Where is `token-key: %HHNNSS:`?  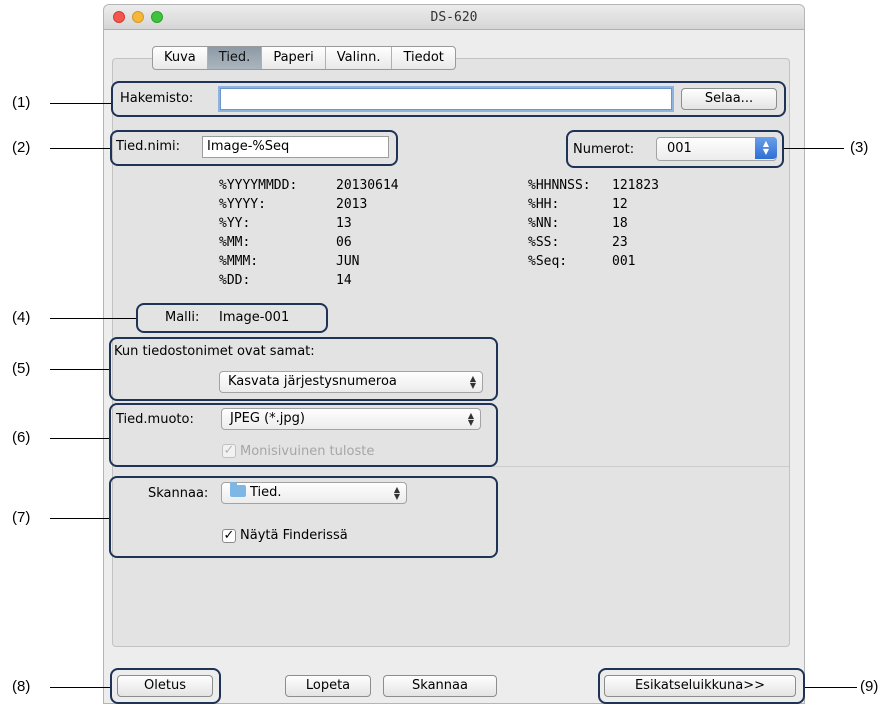 token-key: %HHNNSS: is located at coordinates (559, 185).